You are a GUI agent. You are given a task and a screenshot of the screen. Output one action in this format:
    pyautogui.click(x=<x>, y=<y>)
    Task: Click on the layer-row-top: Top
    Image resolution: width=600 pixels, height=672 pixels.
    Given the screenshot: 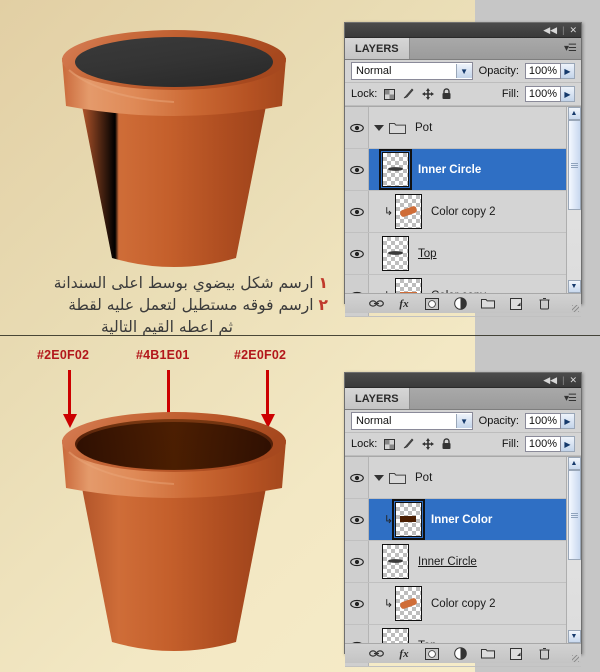 What is the action you would take?
    pyautogui.click(x=463, y=254)
    